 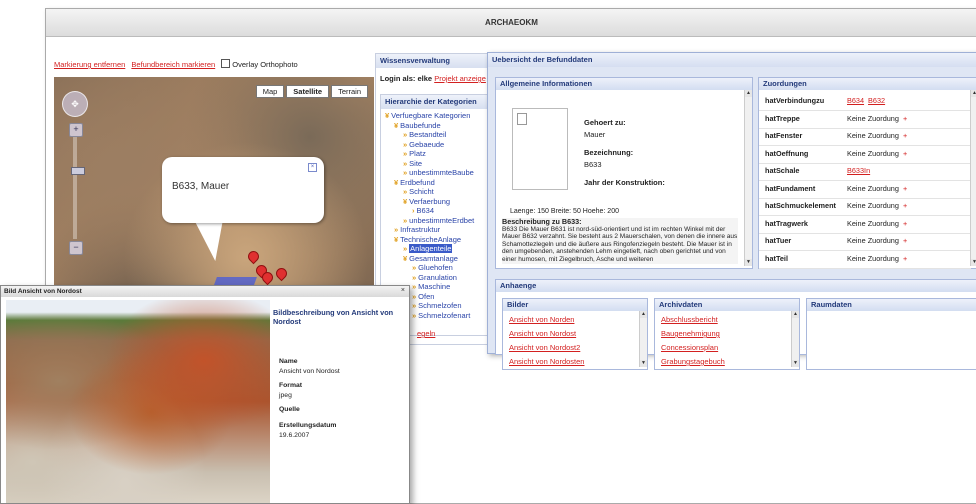 What do you see at coordinates (418, 192) in the screenshot?
I see `tree-item: » Schicht` at bounding box center [418, 192].